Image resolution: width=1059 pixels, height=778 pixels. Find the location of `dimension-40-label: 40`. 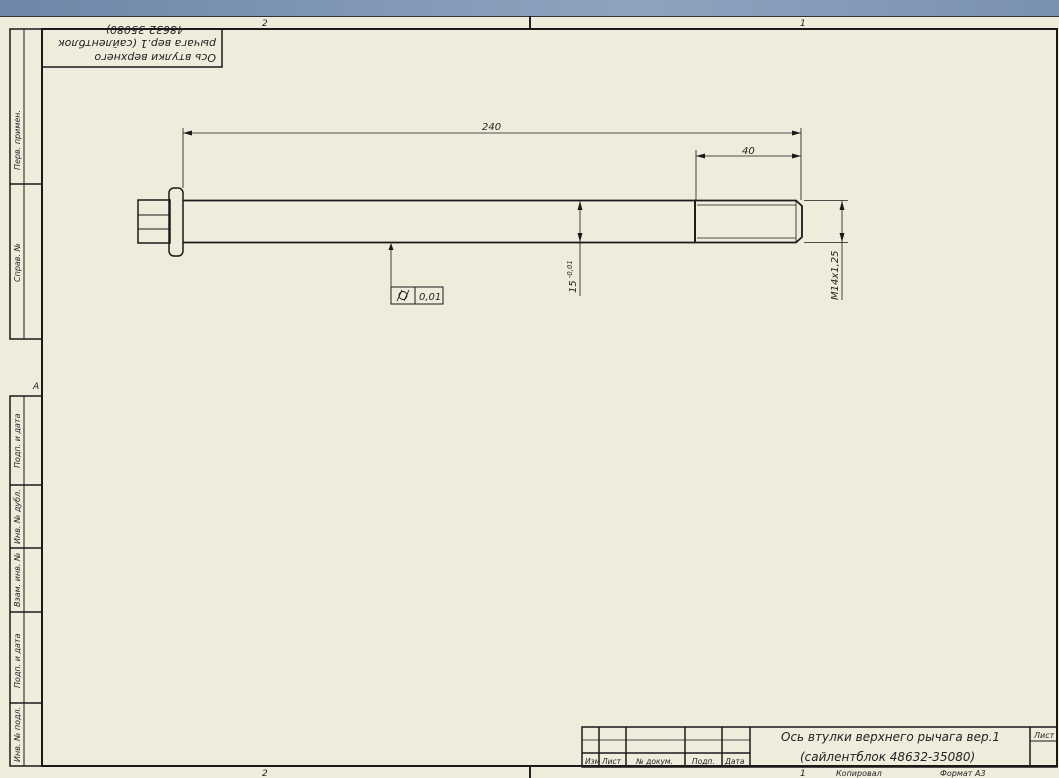

dimension-40-label: 40 is located at coordinates (748, 151).